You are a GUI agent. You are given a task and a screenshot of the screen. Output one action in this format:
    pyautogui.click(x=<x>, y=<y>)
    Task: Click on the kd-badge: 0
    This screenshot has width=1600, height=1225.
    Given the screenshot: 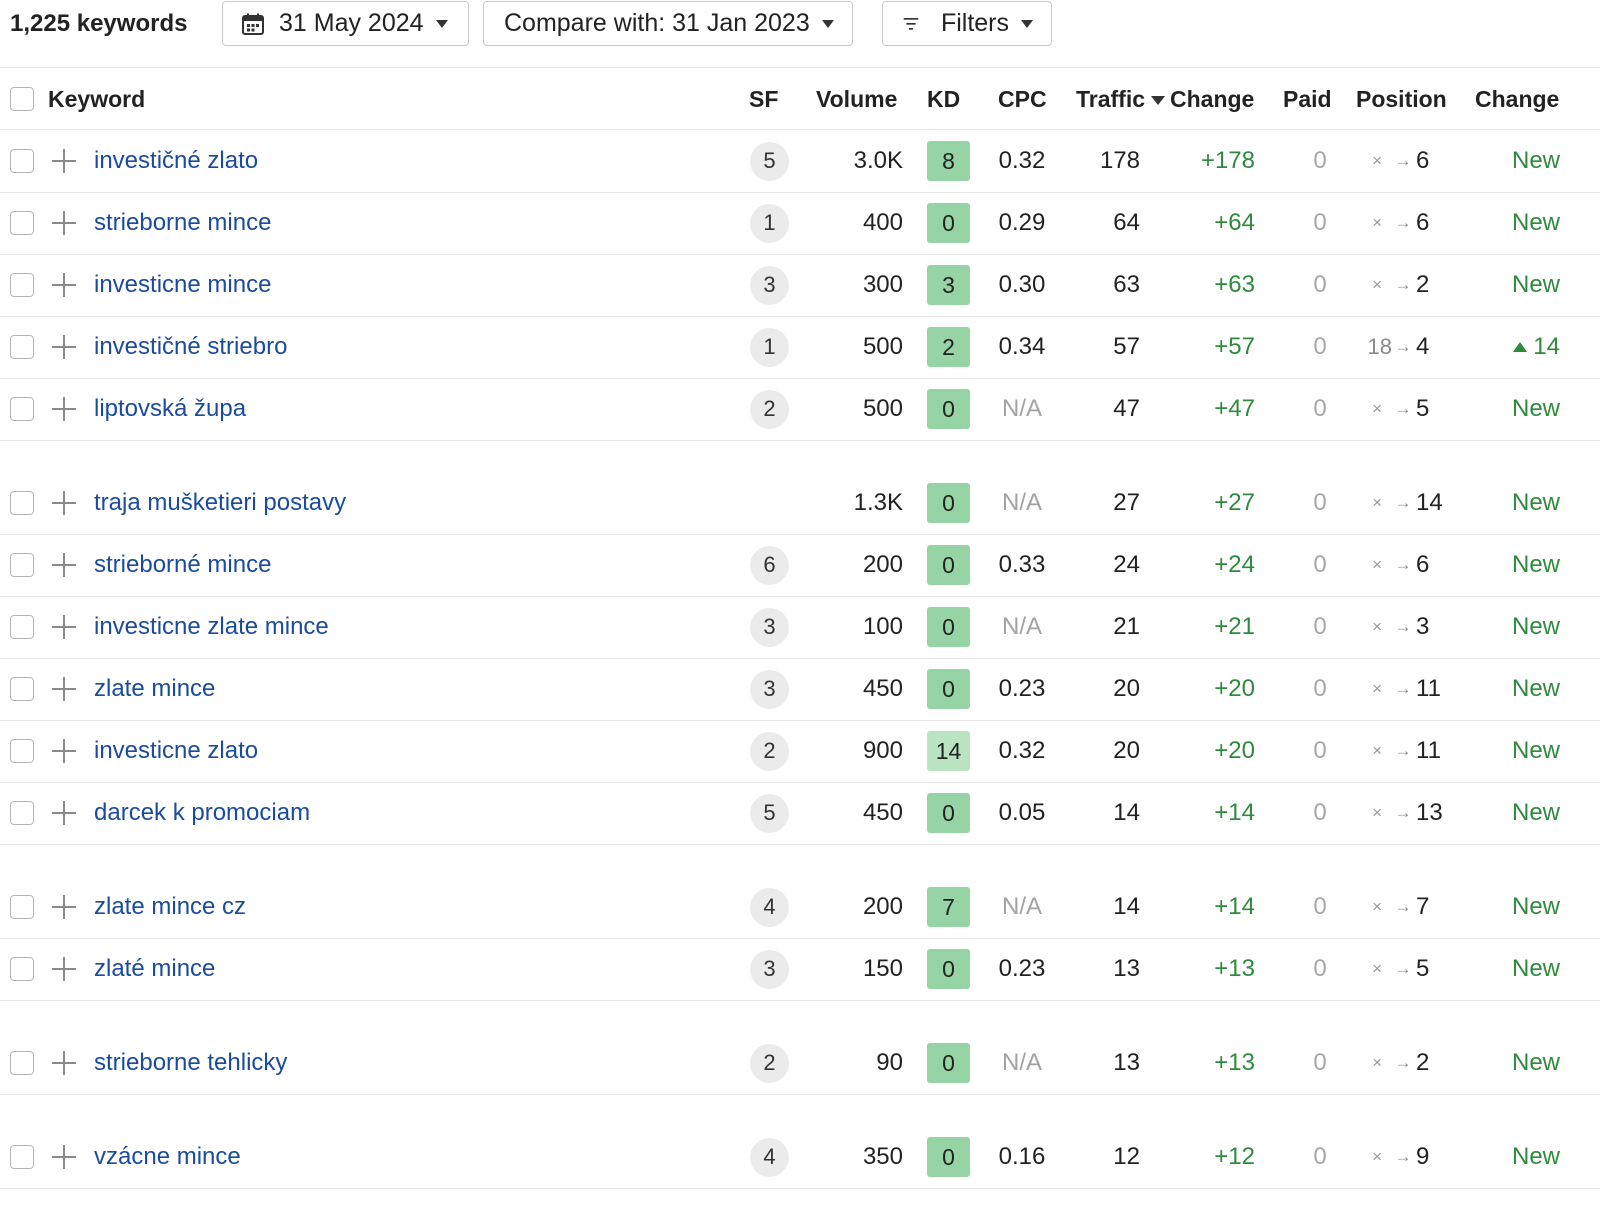 What is the action you would take?
    pyautogui.click(x=948, y=565)
    